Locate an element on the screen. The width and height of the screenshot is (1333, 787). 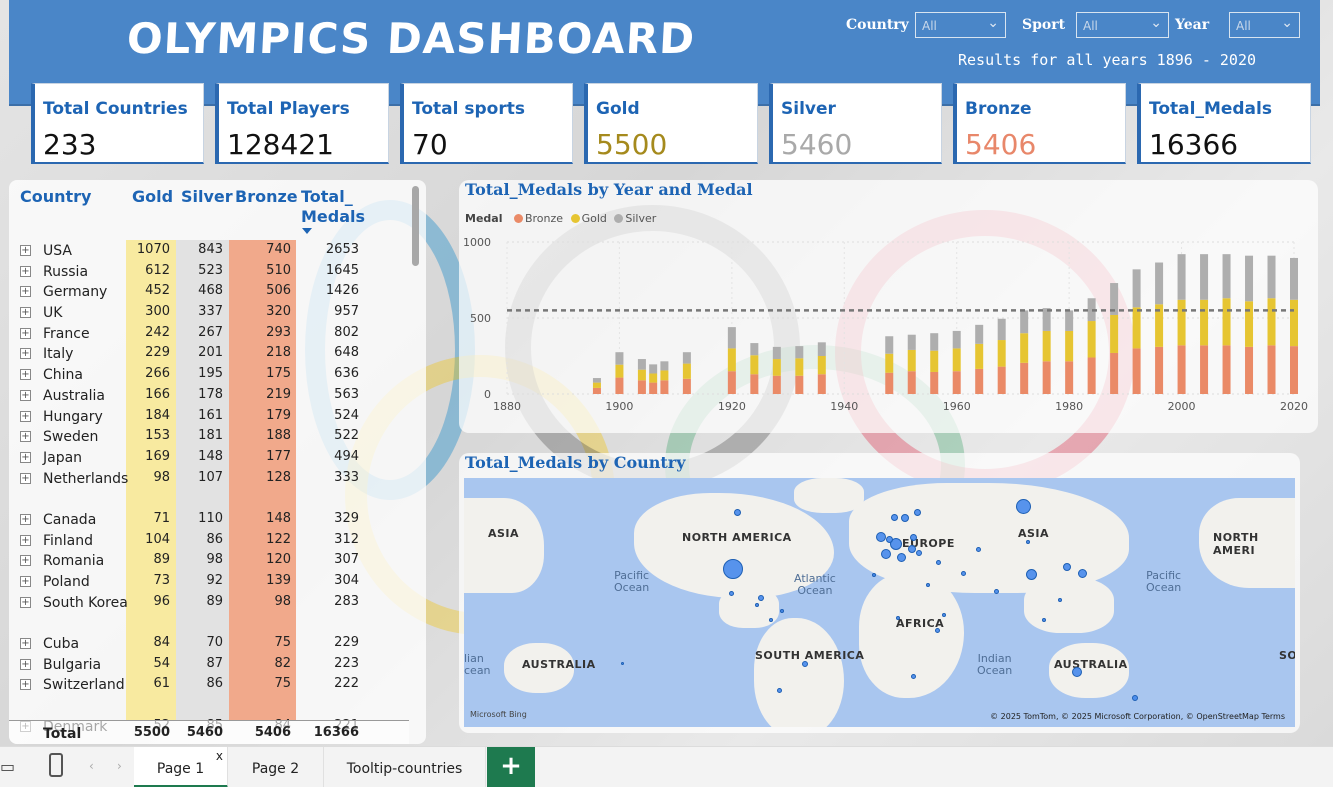
table-row: + Italy 229 201 218 648 is located at coordinates (209, 353).